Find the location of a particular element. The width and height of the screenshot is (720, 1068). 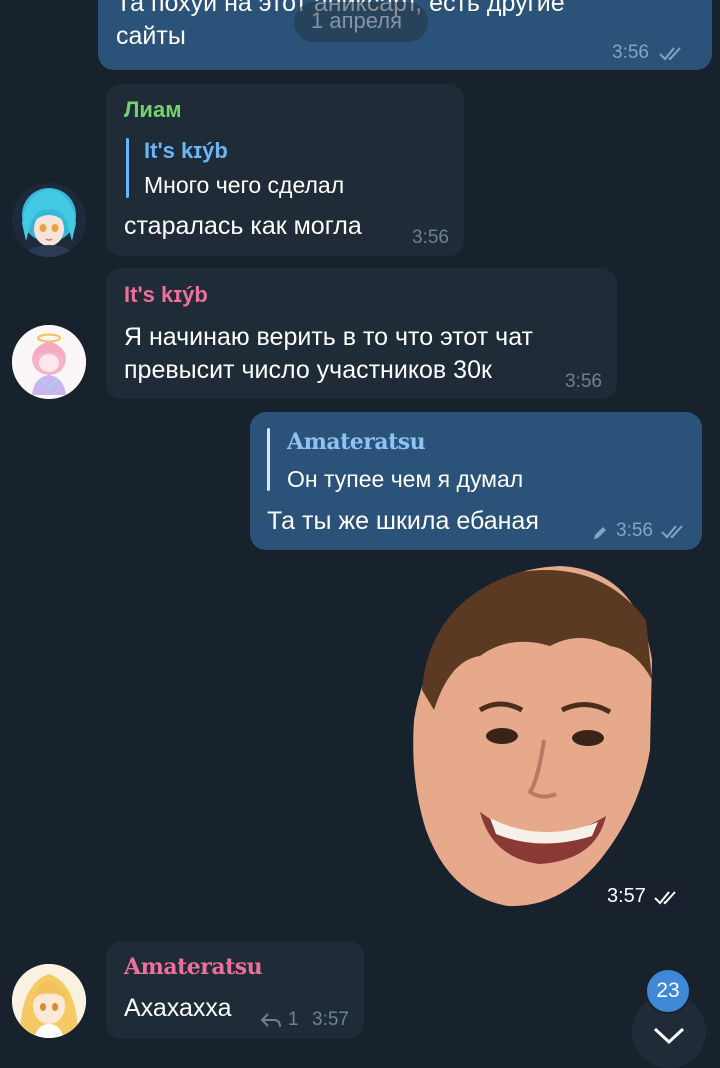

reply-sender-name: It's kɪýb is located at coordinates (186, 151).